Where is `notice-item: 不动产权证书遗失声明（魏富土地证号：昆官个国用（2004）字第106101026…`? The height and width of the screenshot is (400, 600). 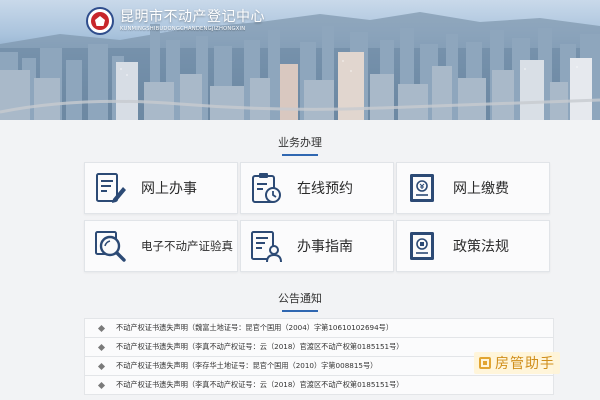 notice-item: 不动产权证书遗失声明（魏富土地证号：昆官个国用（2004）字第106101026… is located at coordinates (319, 328).